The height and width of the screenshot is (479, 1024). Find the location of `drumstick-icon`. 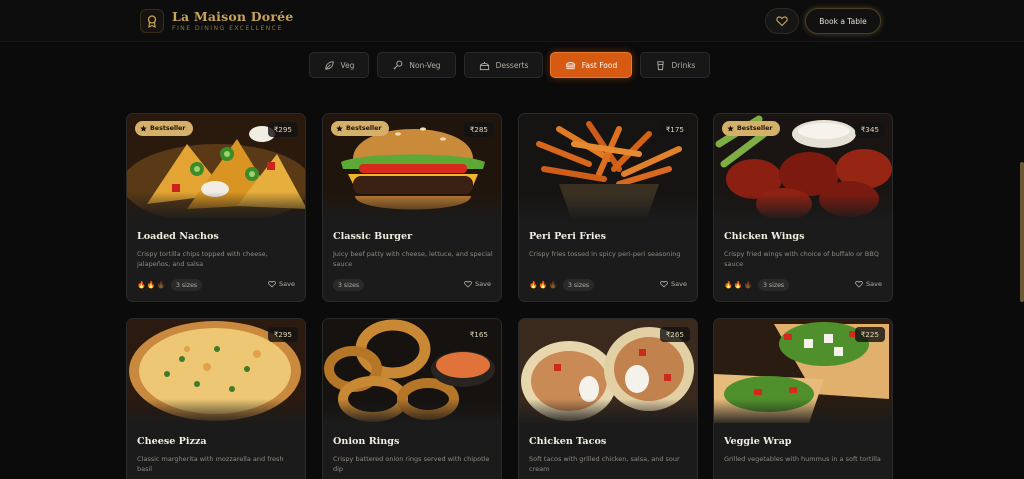

drumstick-icon is located at coordinates (398, 64).